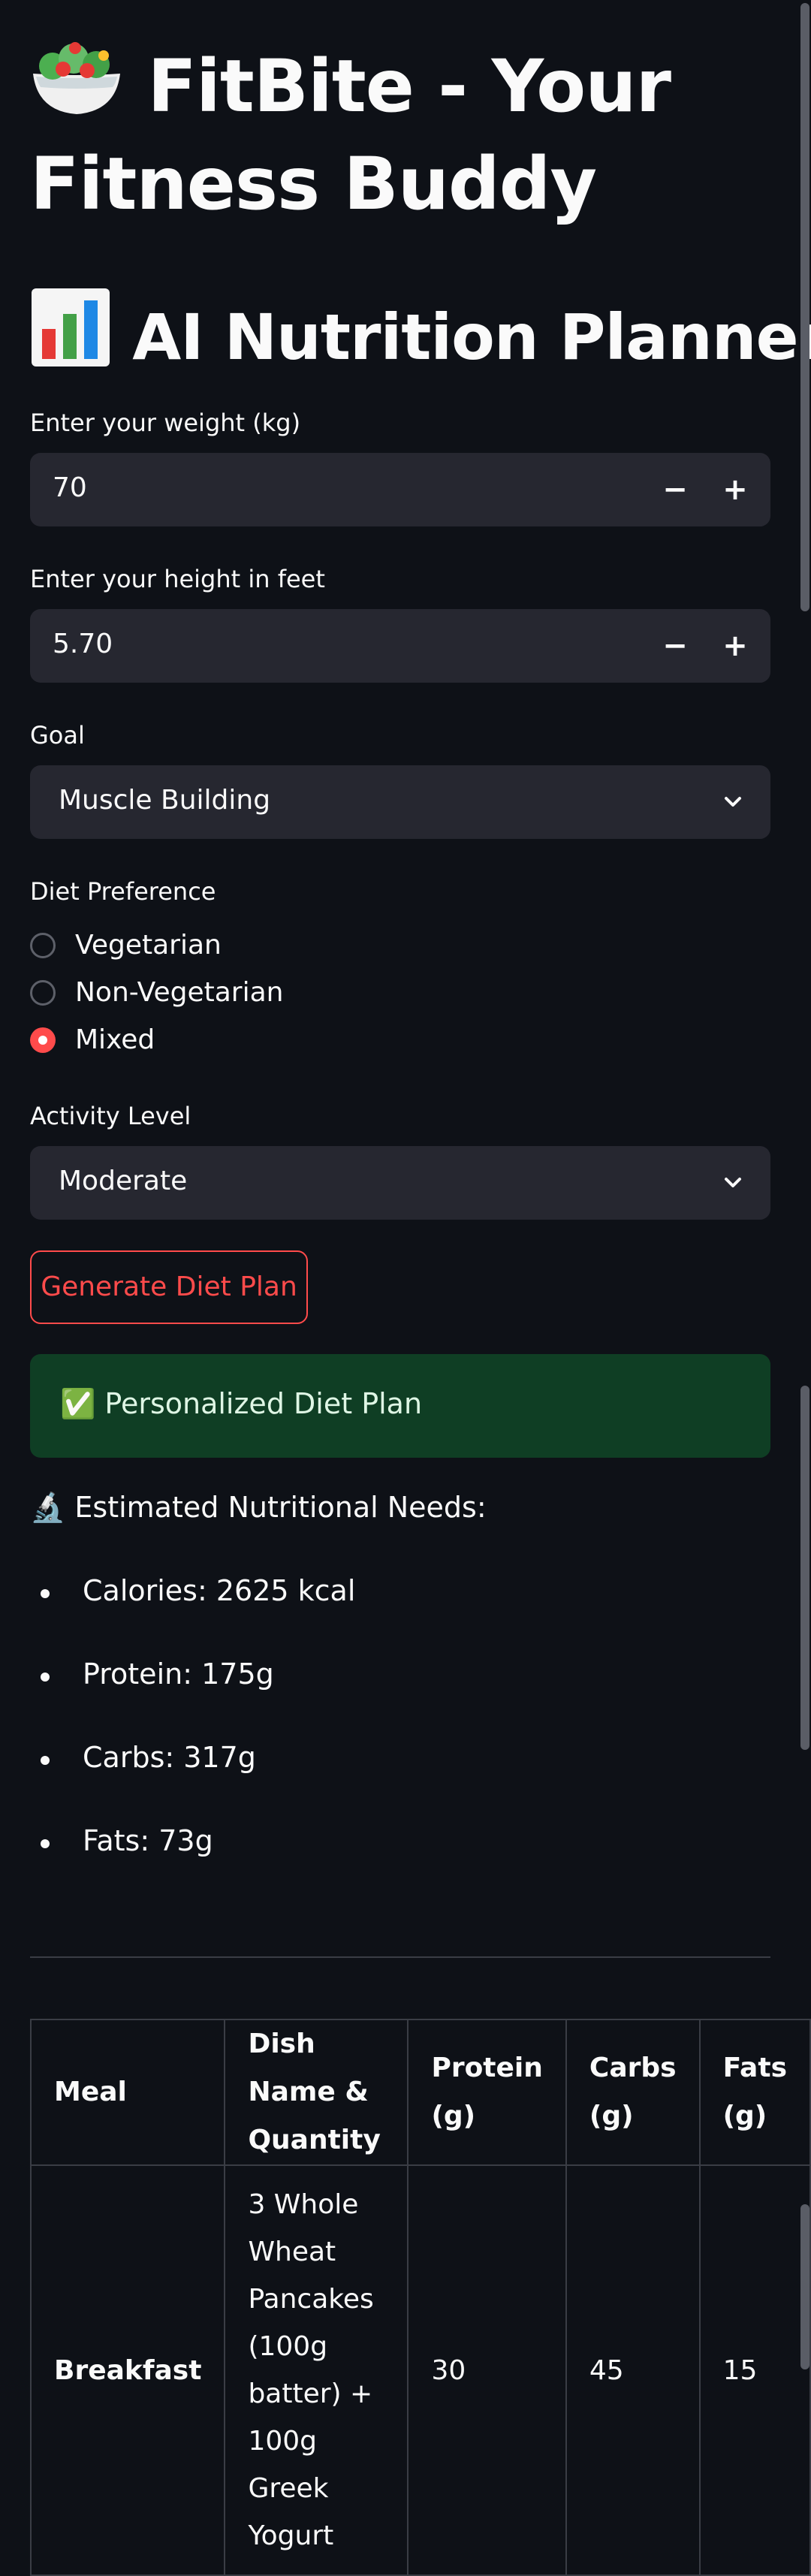 This screenshot has height=2576, width=811. Describe the element at coordinates (400, 802) in the screenshot. I see `goal-select: Muscle Building` at that location.